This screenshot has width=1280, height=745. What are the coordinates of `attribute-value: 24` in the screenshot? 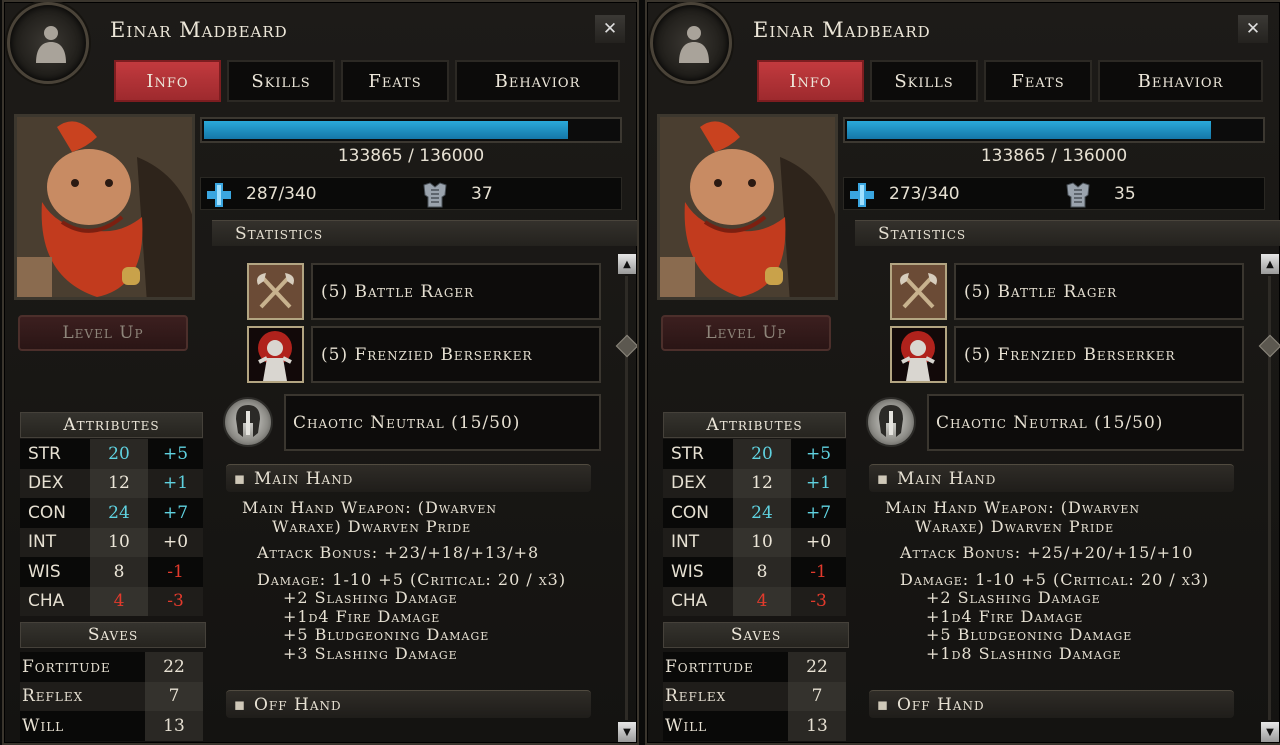 It's located at (119, 513).